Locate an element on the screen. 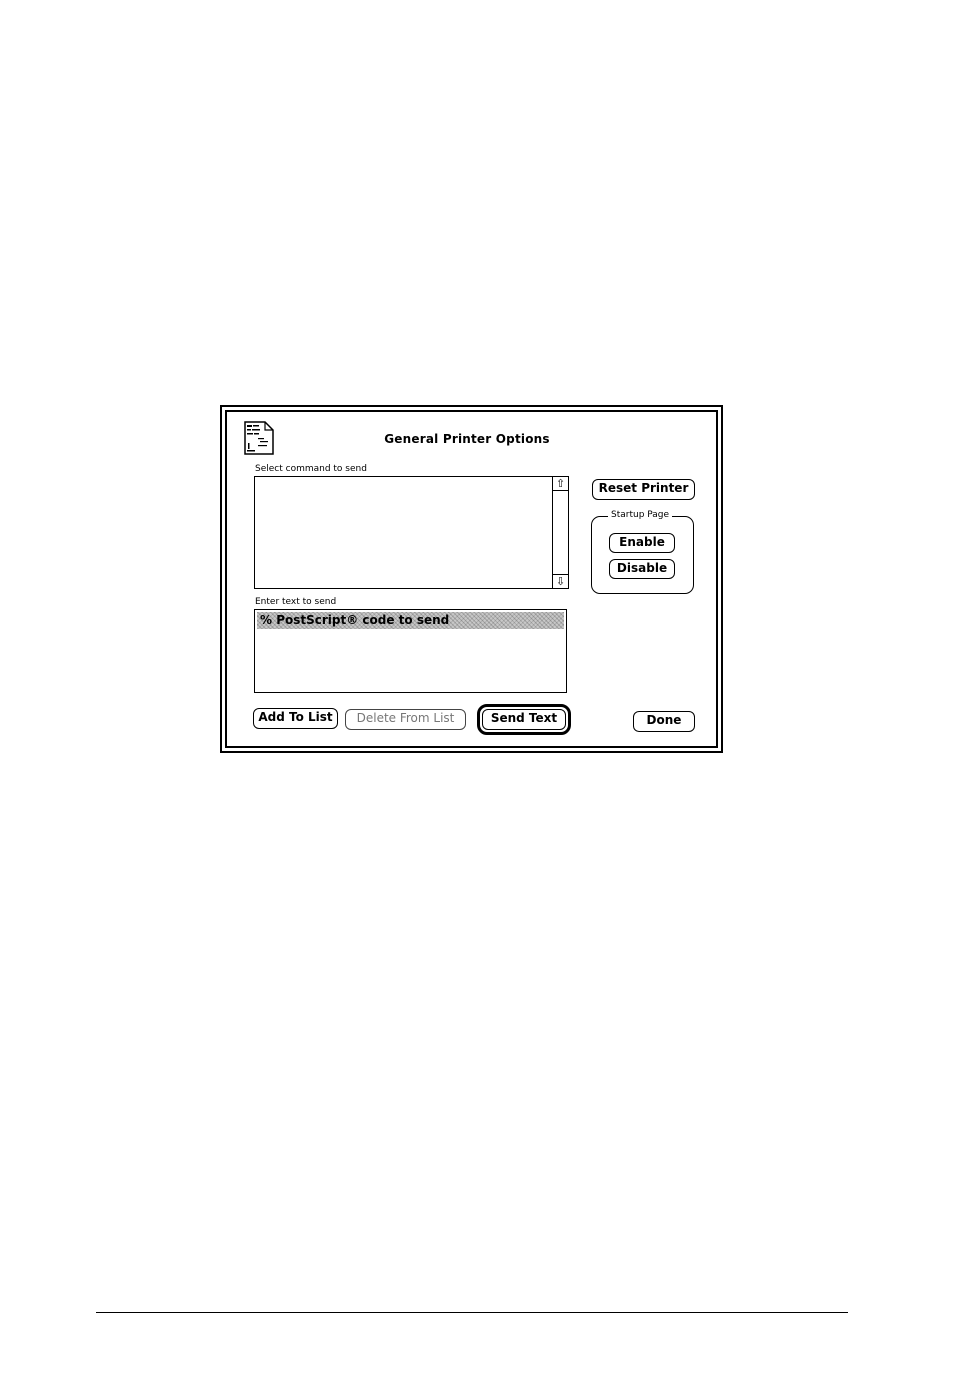 This screenshot has width=954, height=1382. command-listbox: ⇧ ⇩ is located at coordinates (411, 532).